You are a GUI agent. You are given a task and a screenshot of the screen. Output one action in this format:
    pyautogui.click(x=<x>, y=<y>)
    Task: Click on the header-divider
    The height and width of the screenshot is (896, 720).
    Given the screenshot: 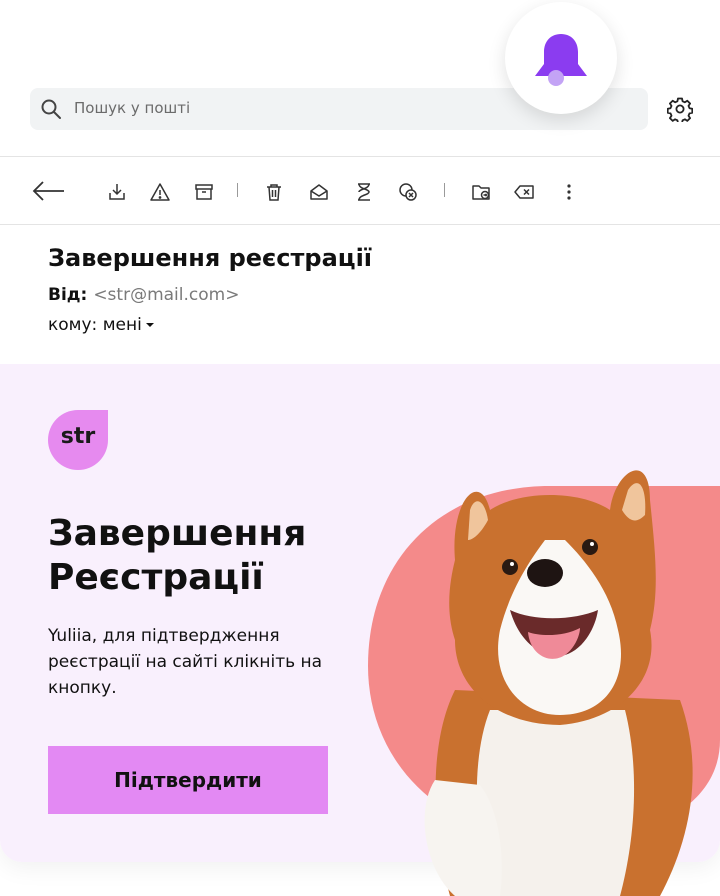 What is the action you would take?
    pyautogui.click(x=360, y=156)
    